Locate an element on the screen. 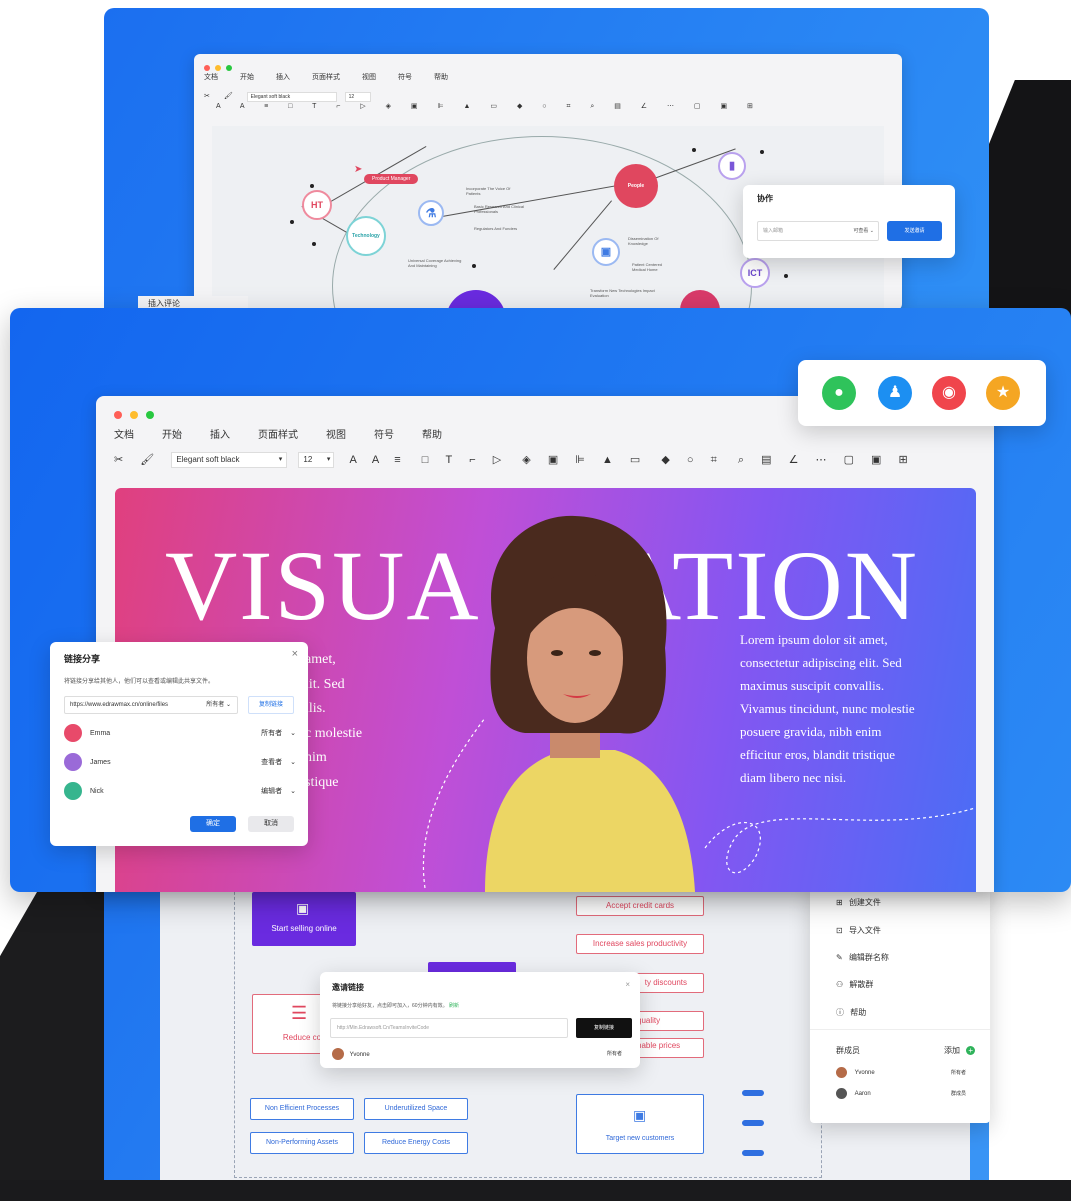  product-manager-tag: Product Manager is located at coordinates (391, 179).